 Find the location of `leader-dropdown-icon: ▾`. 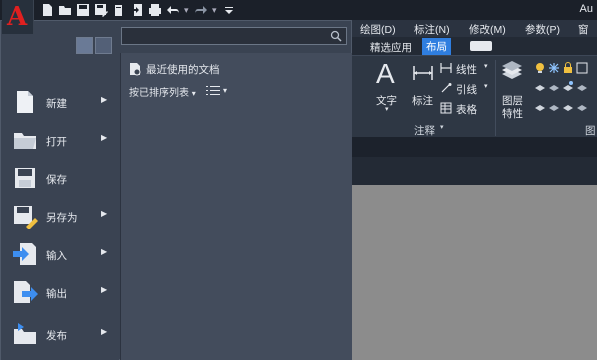

leader-dropdown-icon: ▾ is located at coordinates (486, 86).